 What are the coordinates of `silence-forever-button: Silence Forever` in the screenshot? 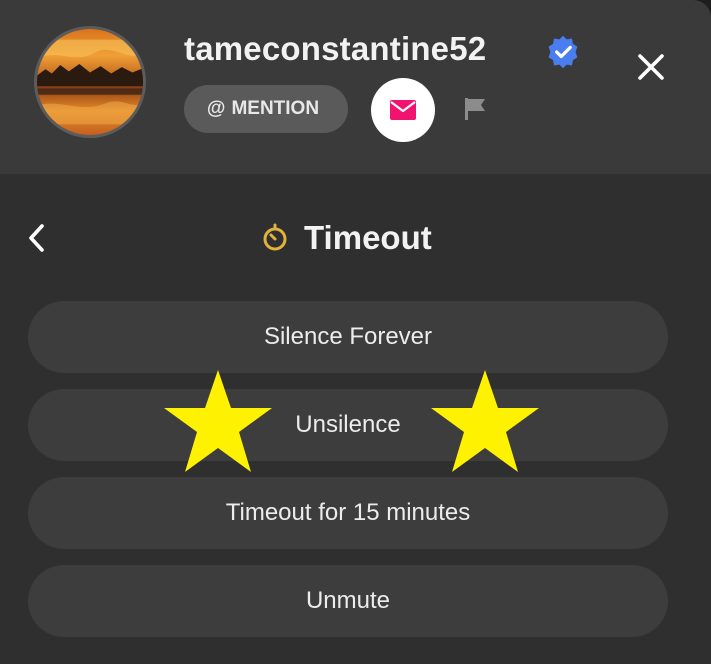 It's located at (348, 337).